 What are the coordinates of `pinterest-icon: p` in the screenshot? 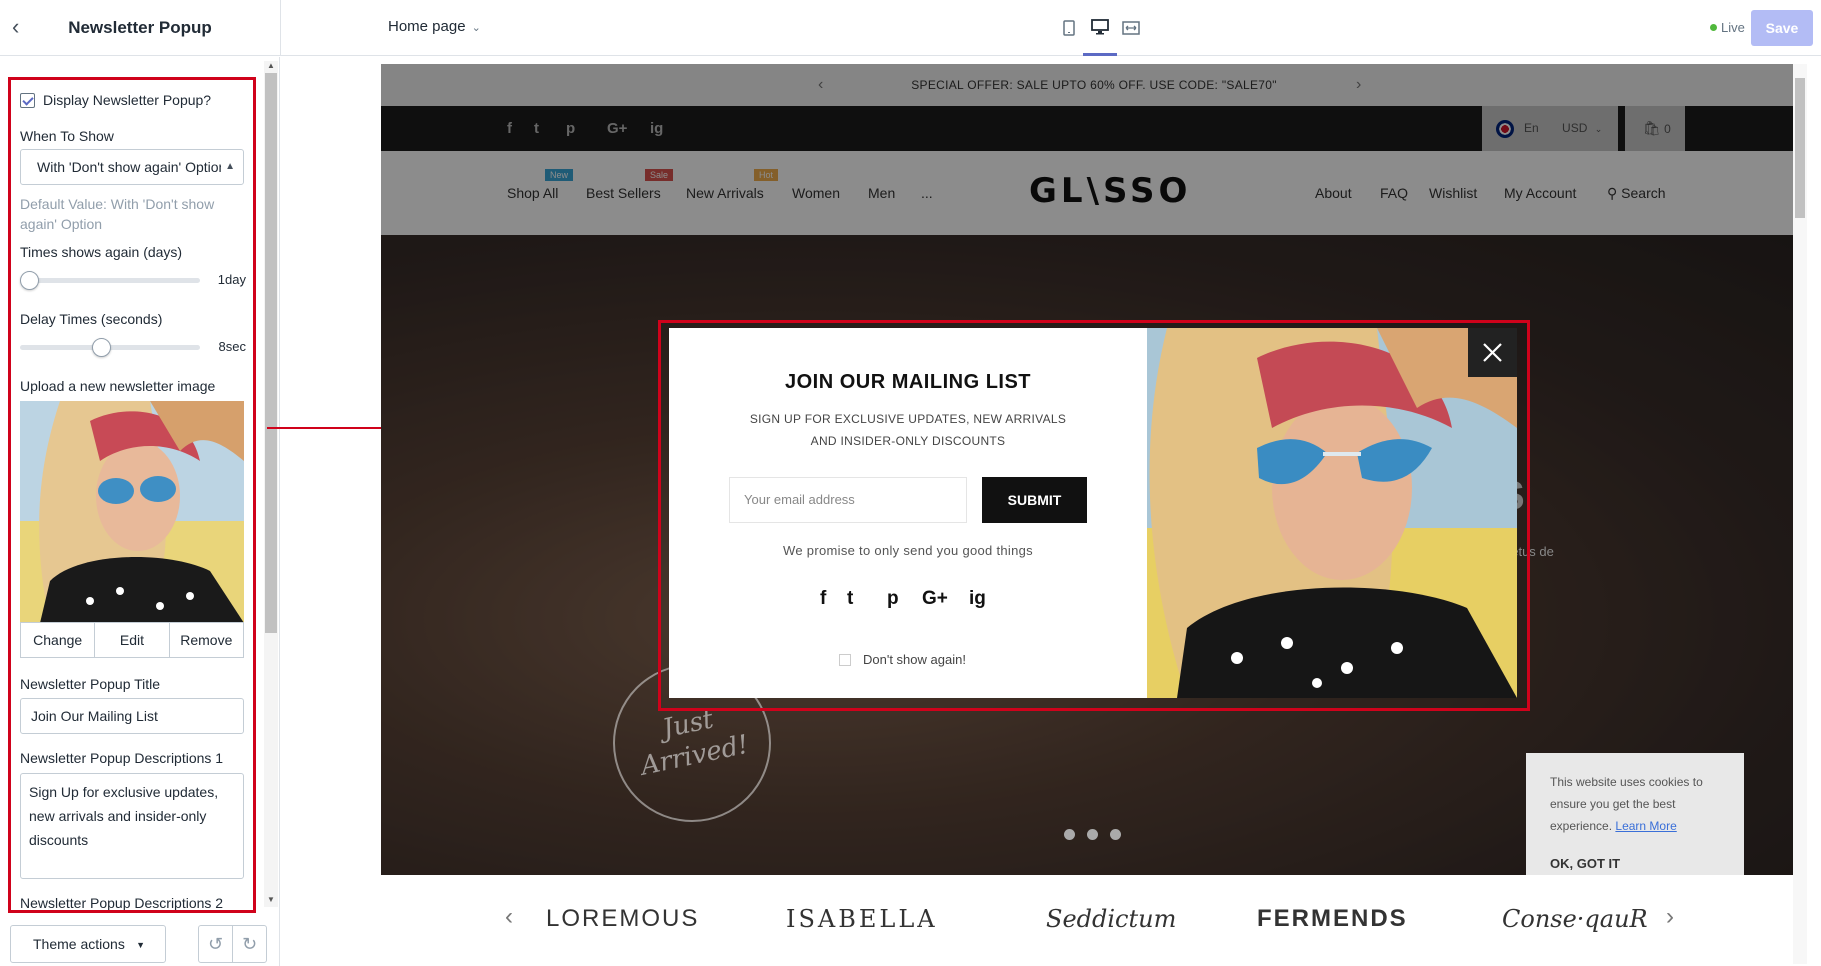 It's located at (893, 599).